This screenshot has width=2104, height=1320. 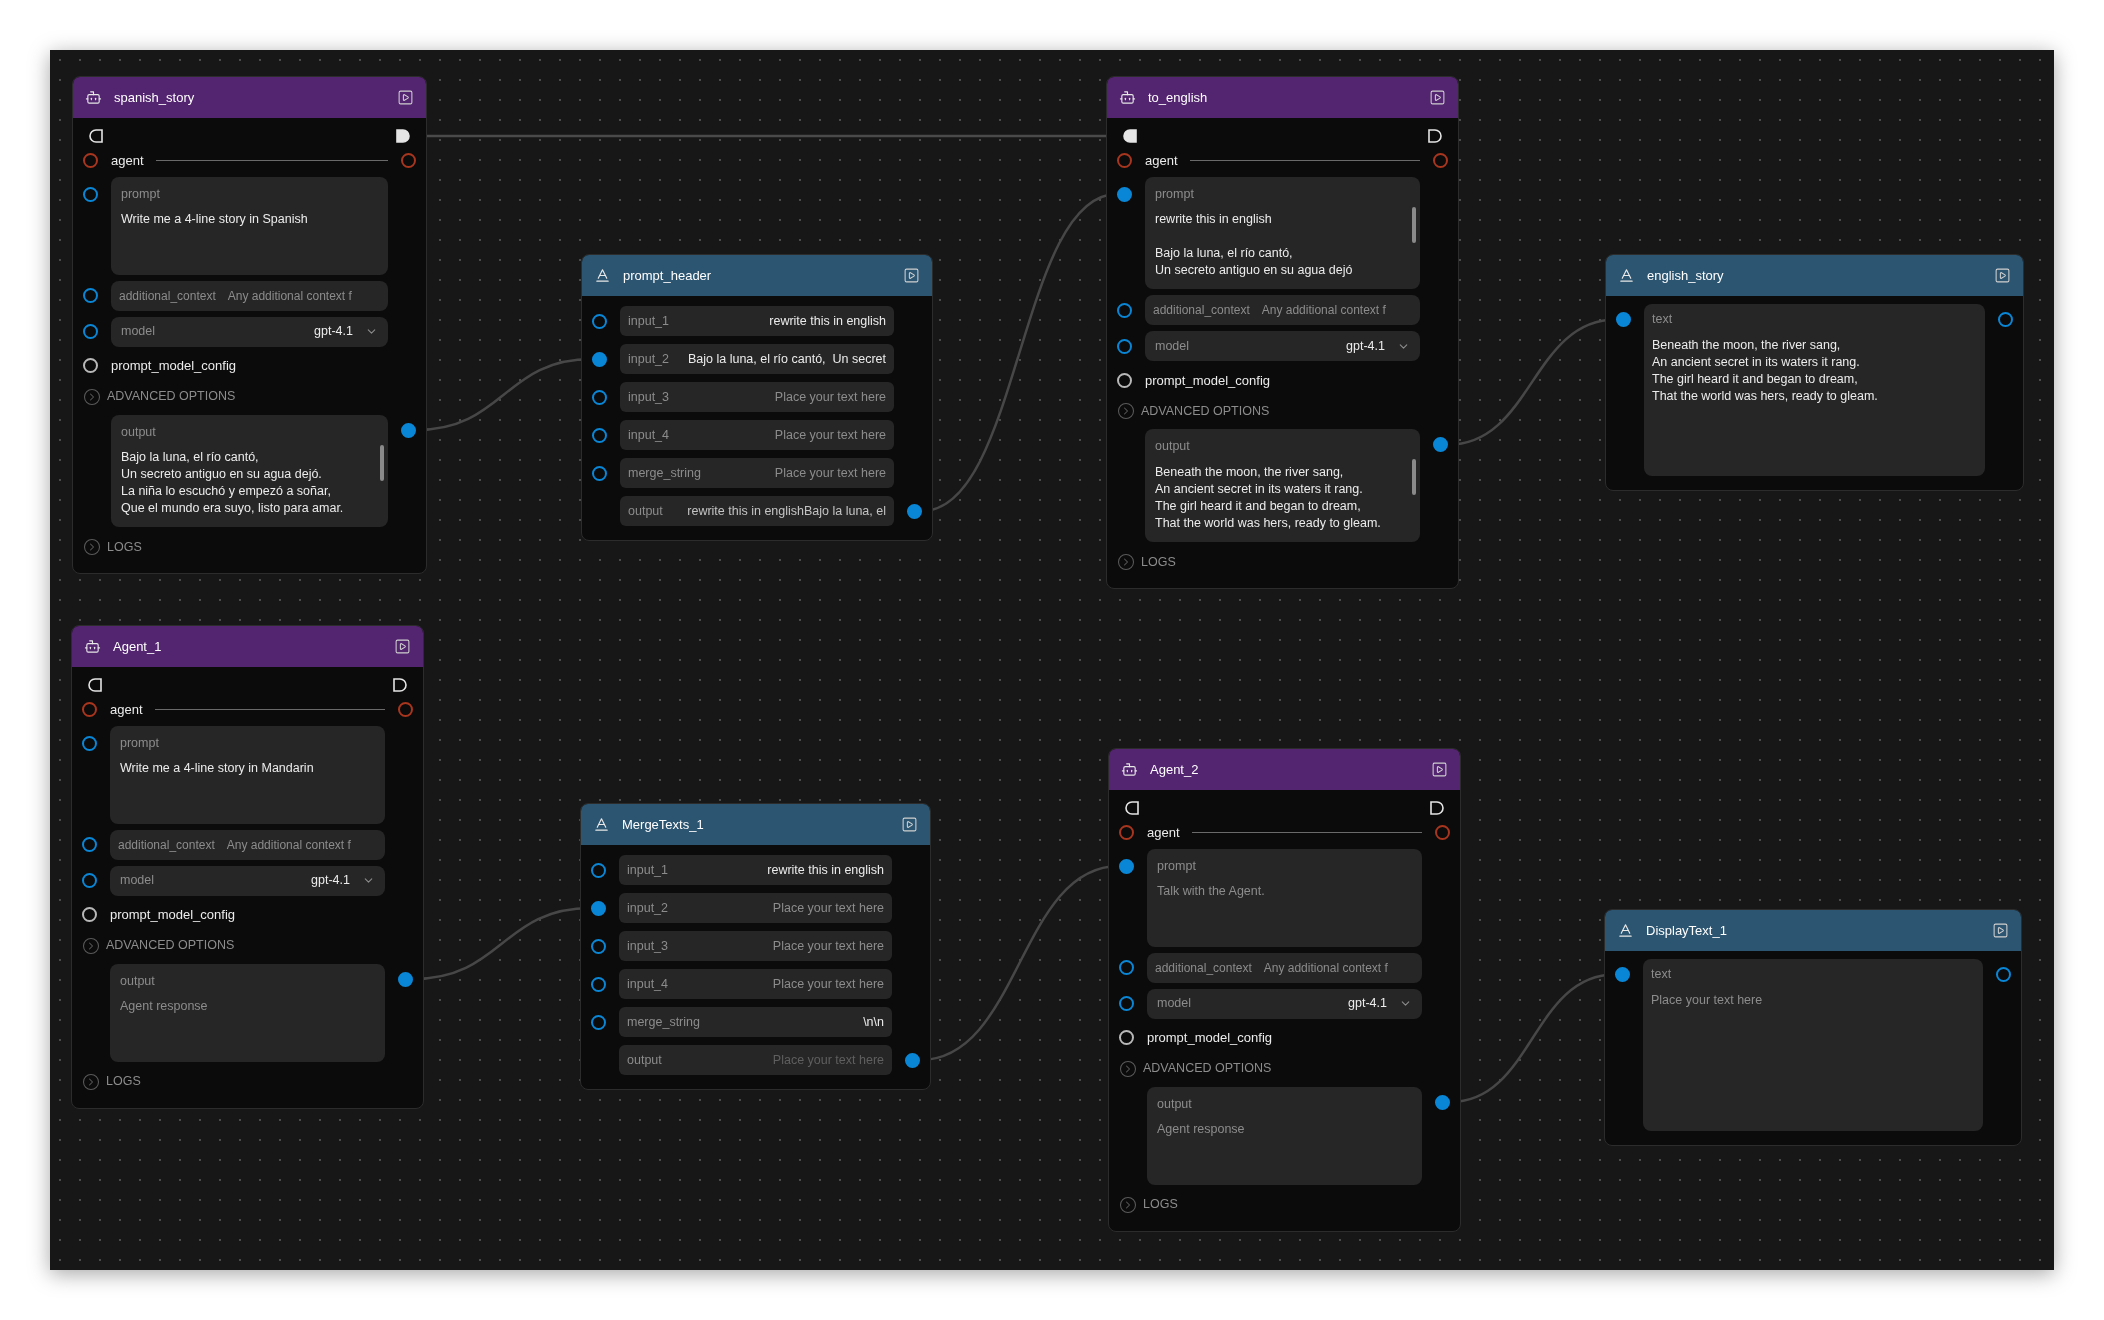 What do you see at coordinates (755, 1060) in the screenshot?
I see `output-field: output Place your text here` at bounding box center [755, 1060].